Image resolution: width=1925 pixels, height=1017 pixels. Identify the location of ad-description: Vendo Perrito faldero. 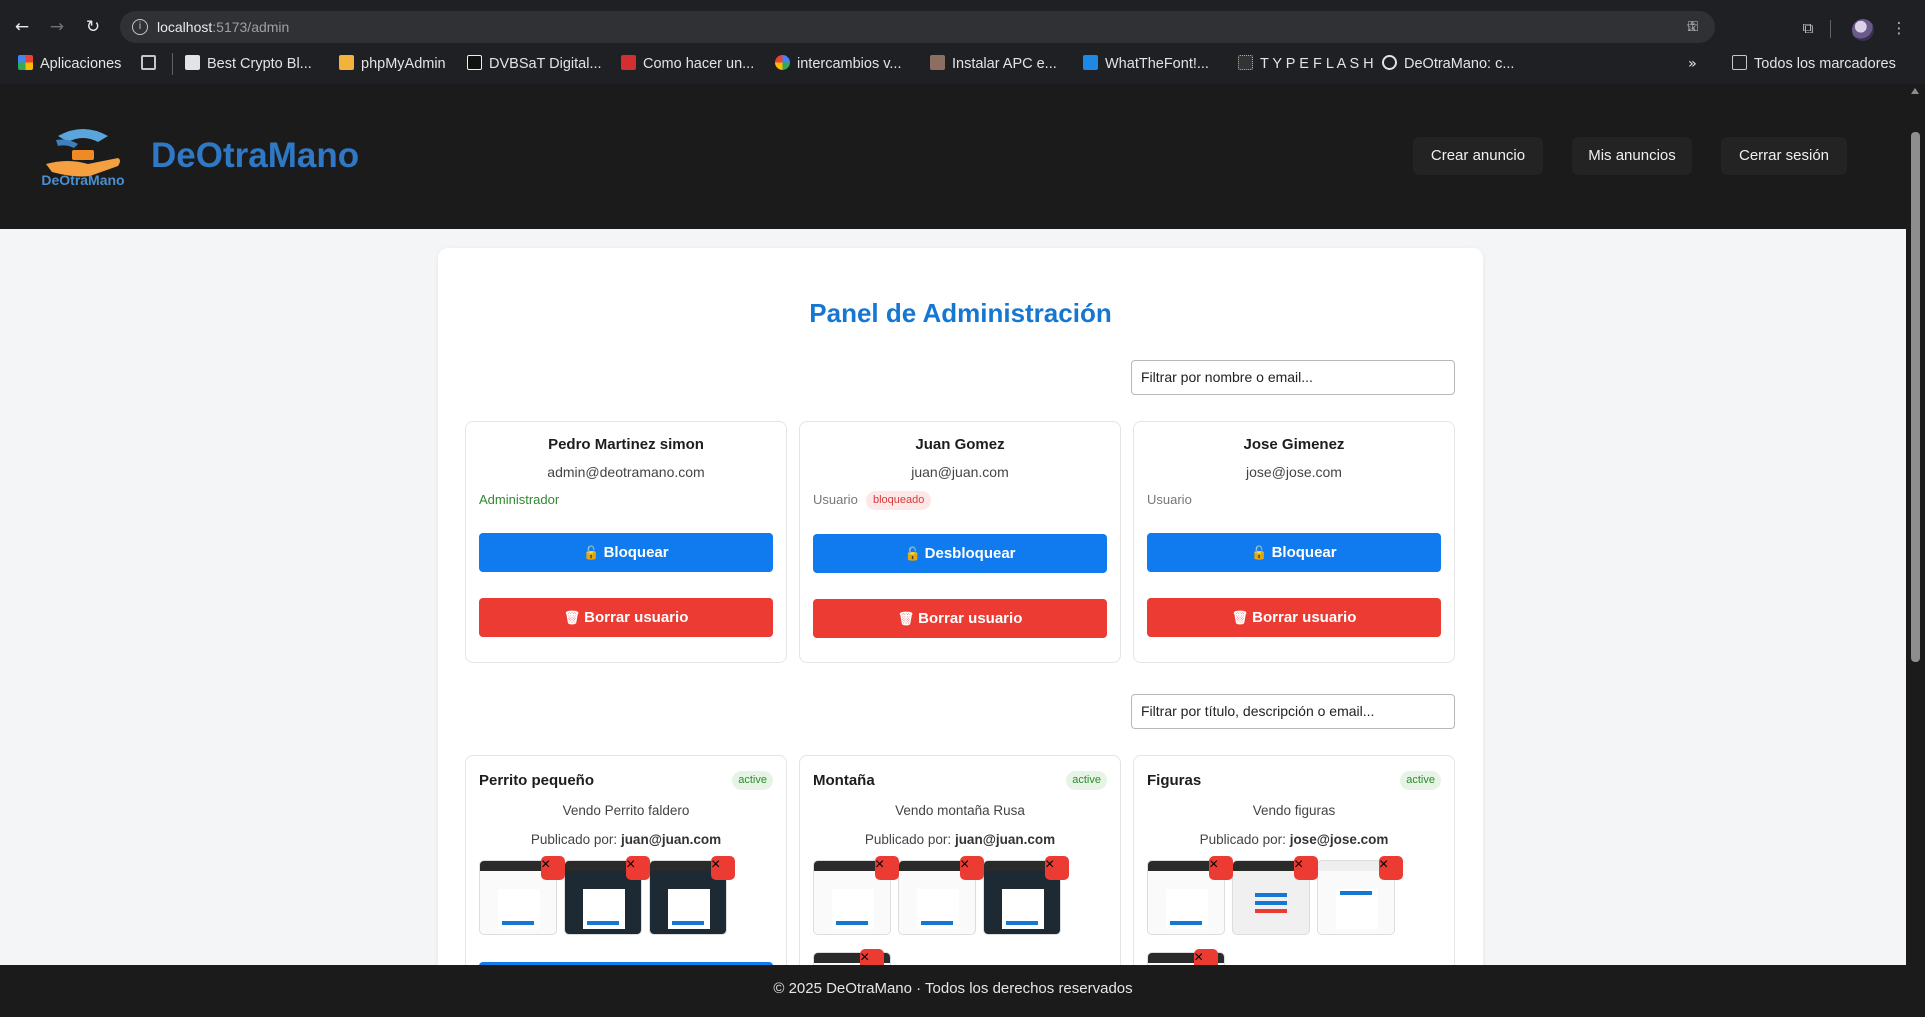
(626, 810).